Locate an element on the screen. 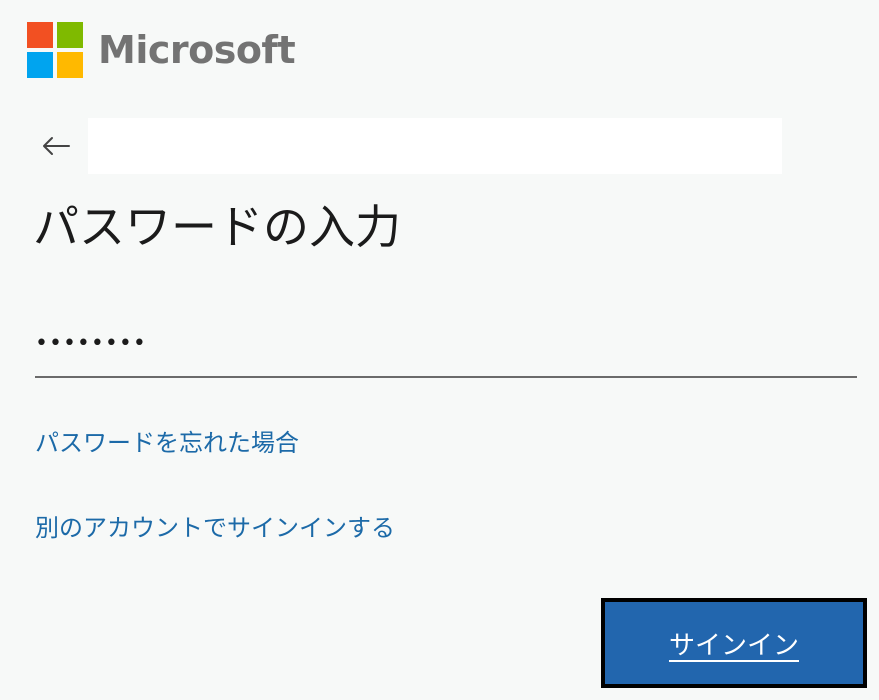 The width and height of the screenshot is (879, 700). logo-square-blue is located at coordinates (40, 65).